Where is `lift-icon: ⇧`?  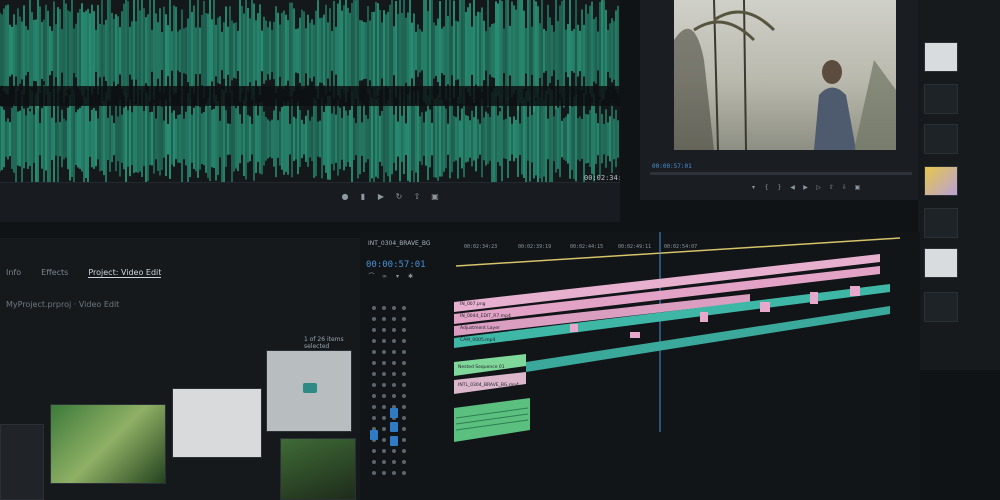
lift-icon: ⇧ is located at coordinates (831, 187).